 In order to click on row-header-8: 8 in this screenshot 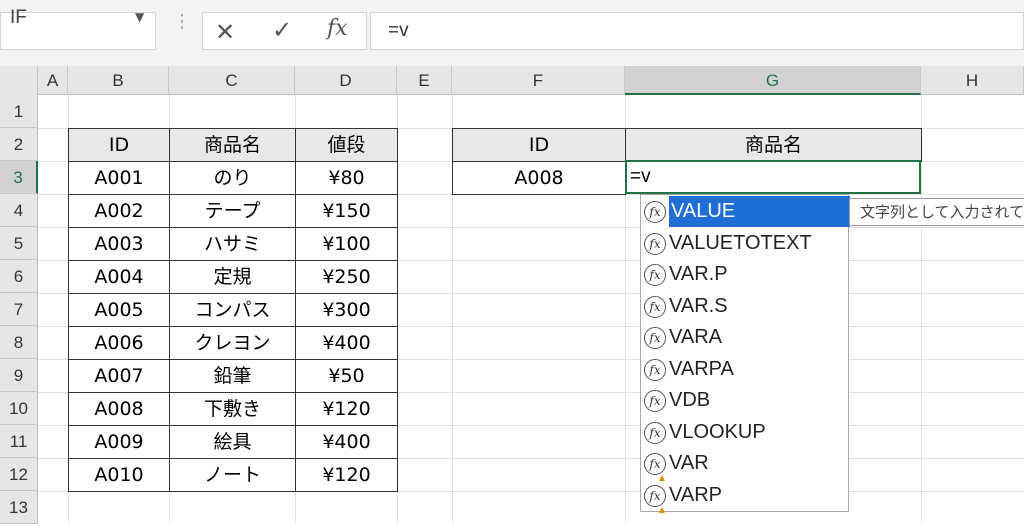, I will do `click(19, 342)`.